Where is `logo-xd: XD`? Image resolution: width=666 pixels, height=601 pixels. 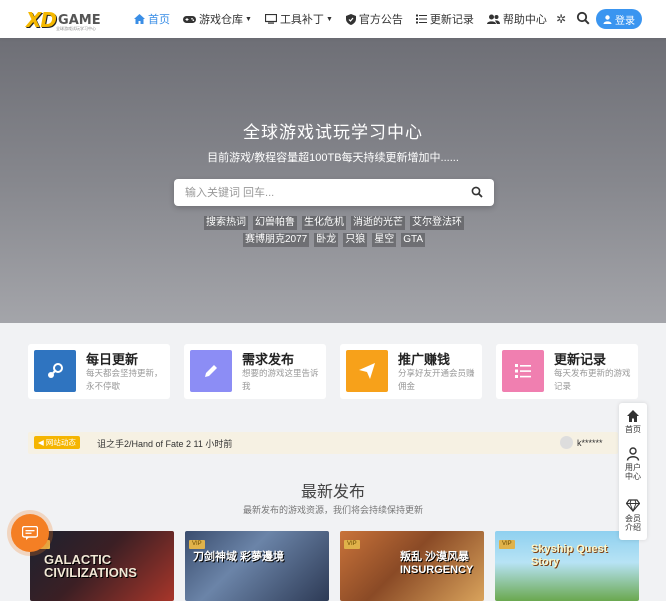
logo-xd: XD is located at coordinates (41, 20).